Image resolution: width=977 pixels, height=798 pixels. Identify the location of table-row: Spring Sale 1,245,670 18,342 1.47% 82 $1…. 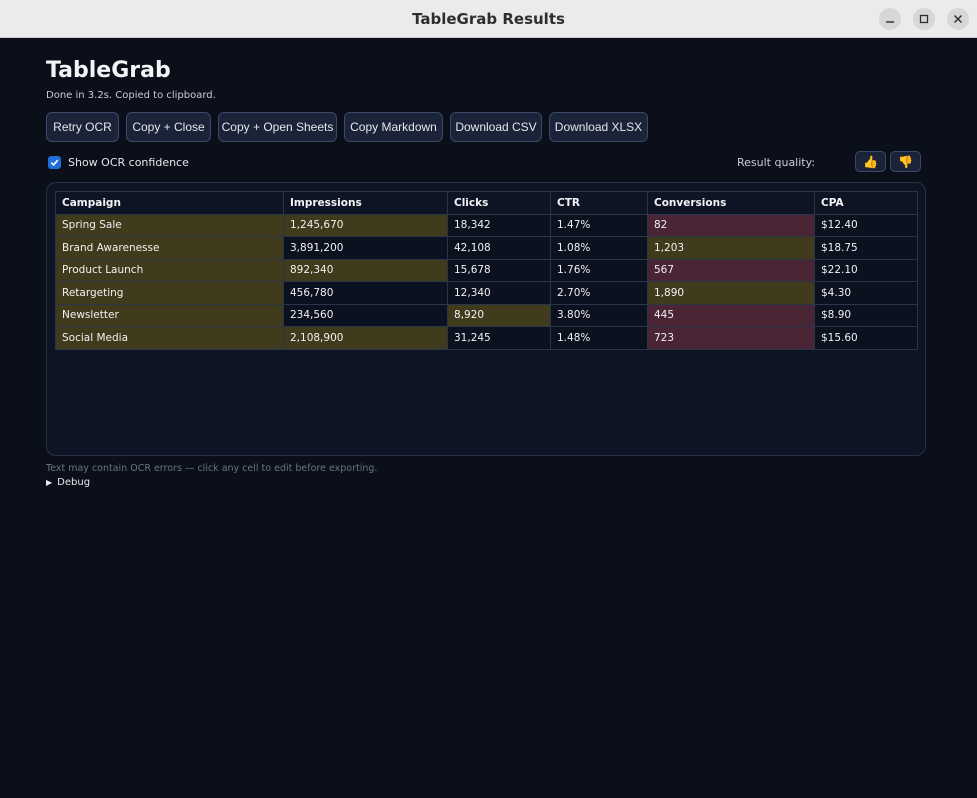
(486, 225).